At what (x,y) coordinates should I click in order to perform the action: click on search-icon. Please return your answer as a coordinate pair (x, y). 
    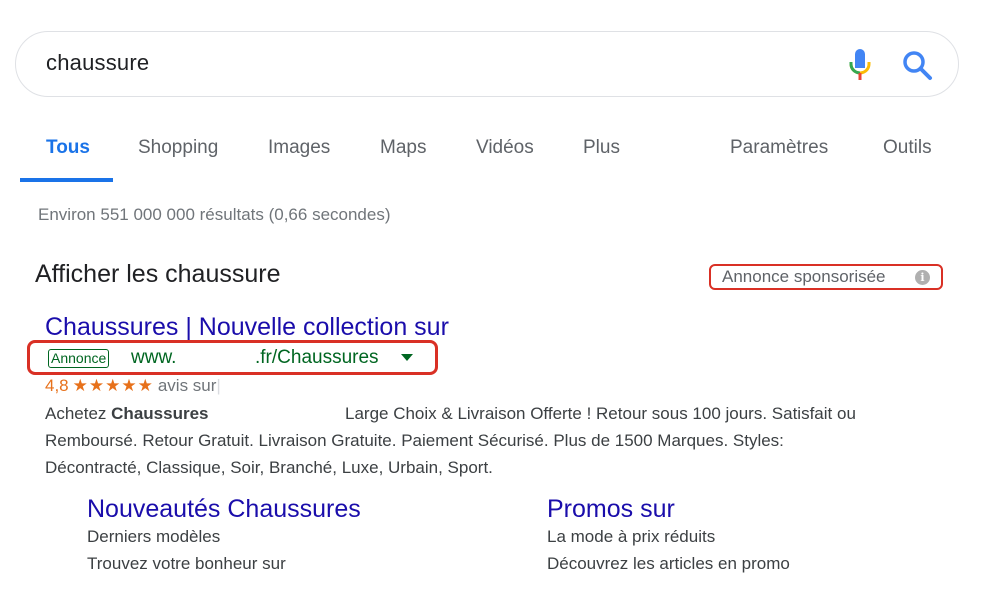
    Looking at the image, I should click on (917, 65).